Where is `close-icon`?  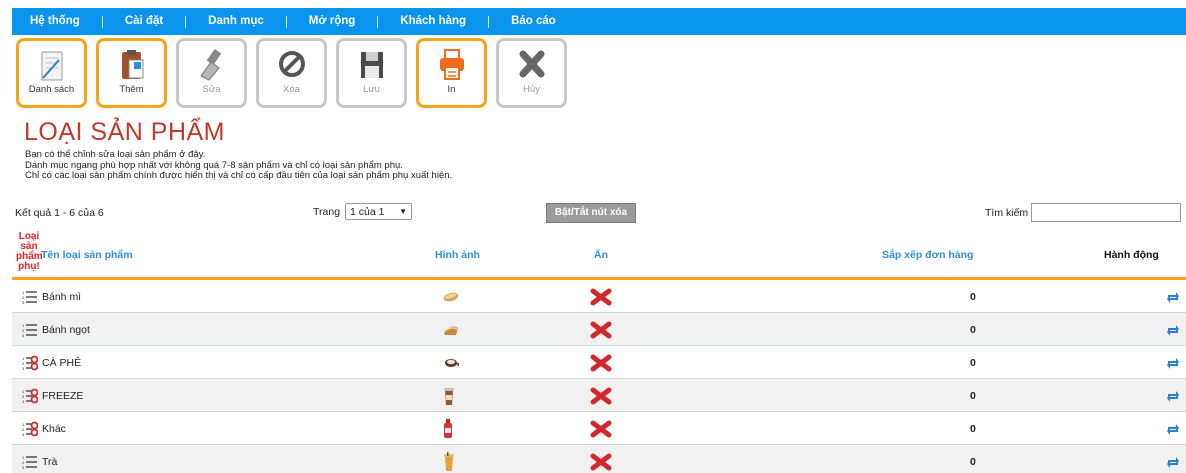 close-icon is located at coordinates (531, 64).